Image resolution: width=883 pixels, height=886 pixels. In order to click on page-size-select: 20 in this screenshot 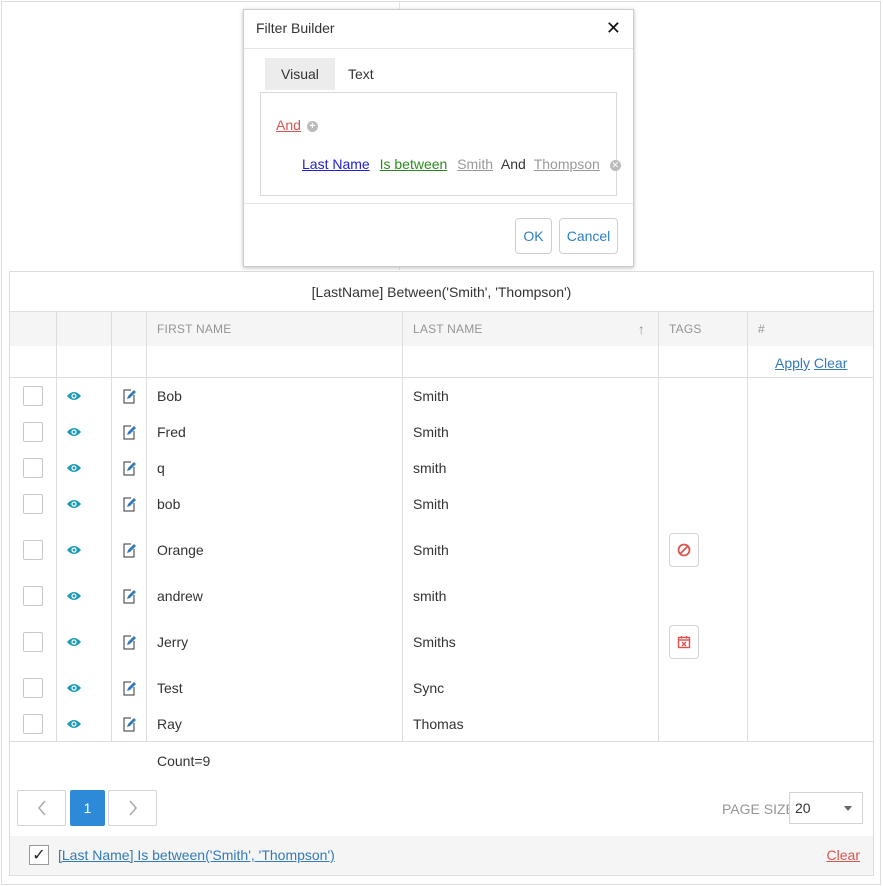, I will do `click(826, 808)`.